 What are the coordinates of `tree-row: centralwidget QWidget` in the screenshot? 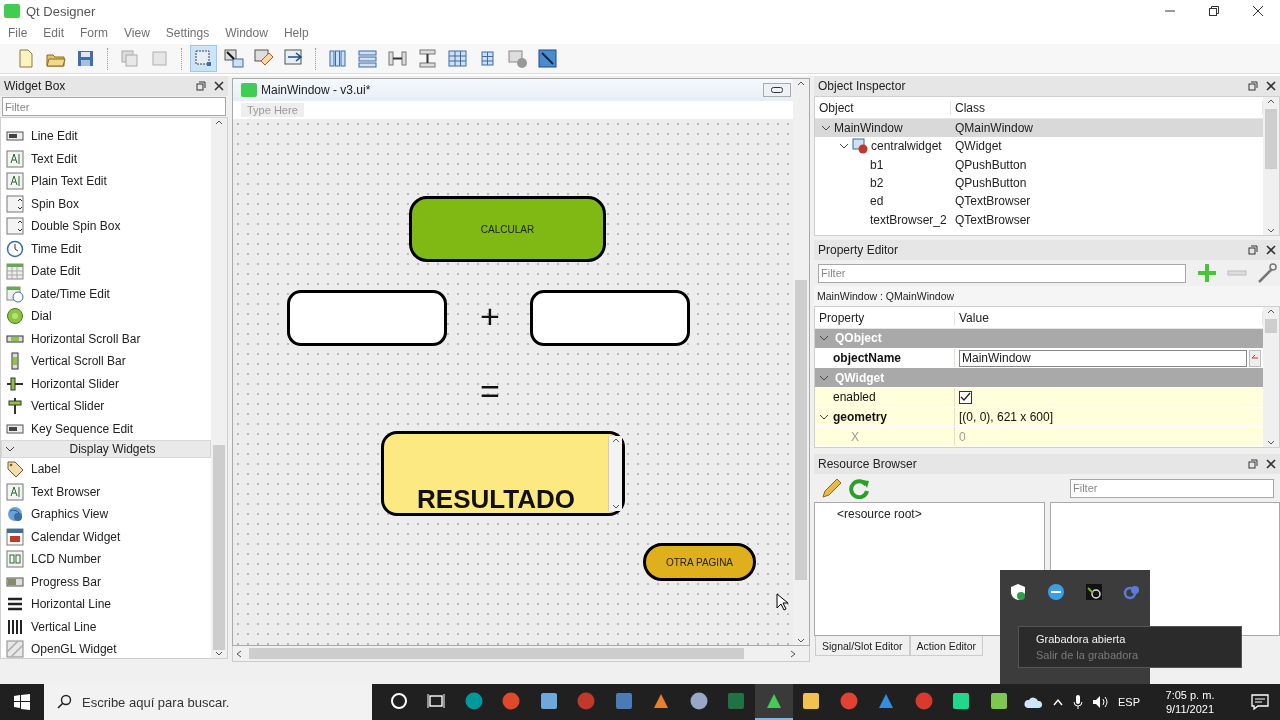 It's located at (1039, 146).